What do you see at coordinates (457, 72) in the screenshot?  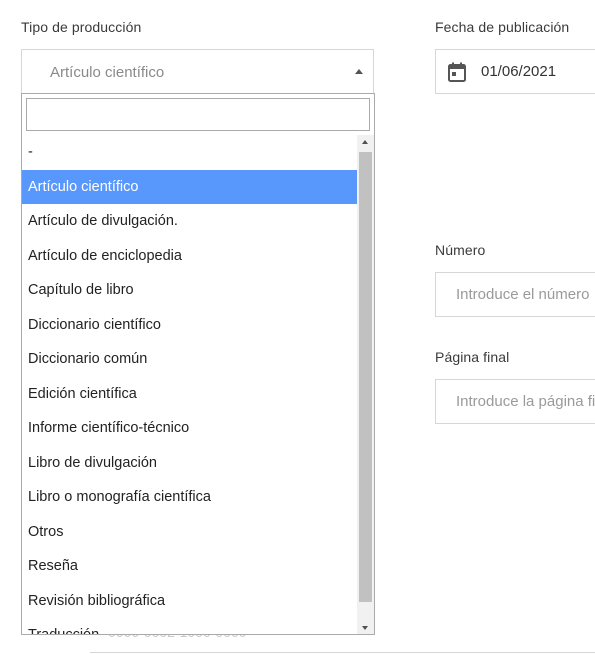 I see `calendar-icon` at bounding box center [457, 72].